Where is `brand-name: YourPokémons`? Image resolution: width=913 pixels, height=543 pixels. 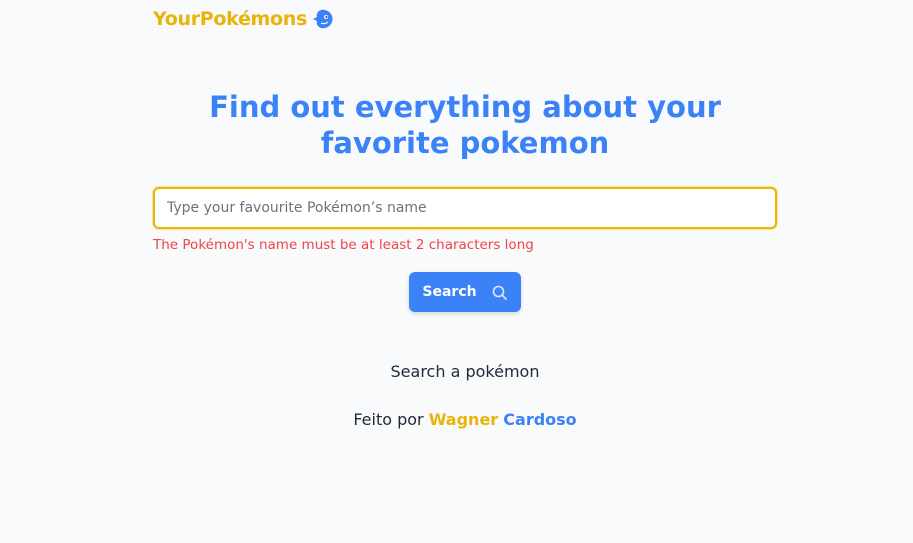 brand-name: YourPokémons is located at coordinates (230, 19).